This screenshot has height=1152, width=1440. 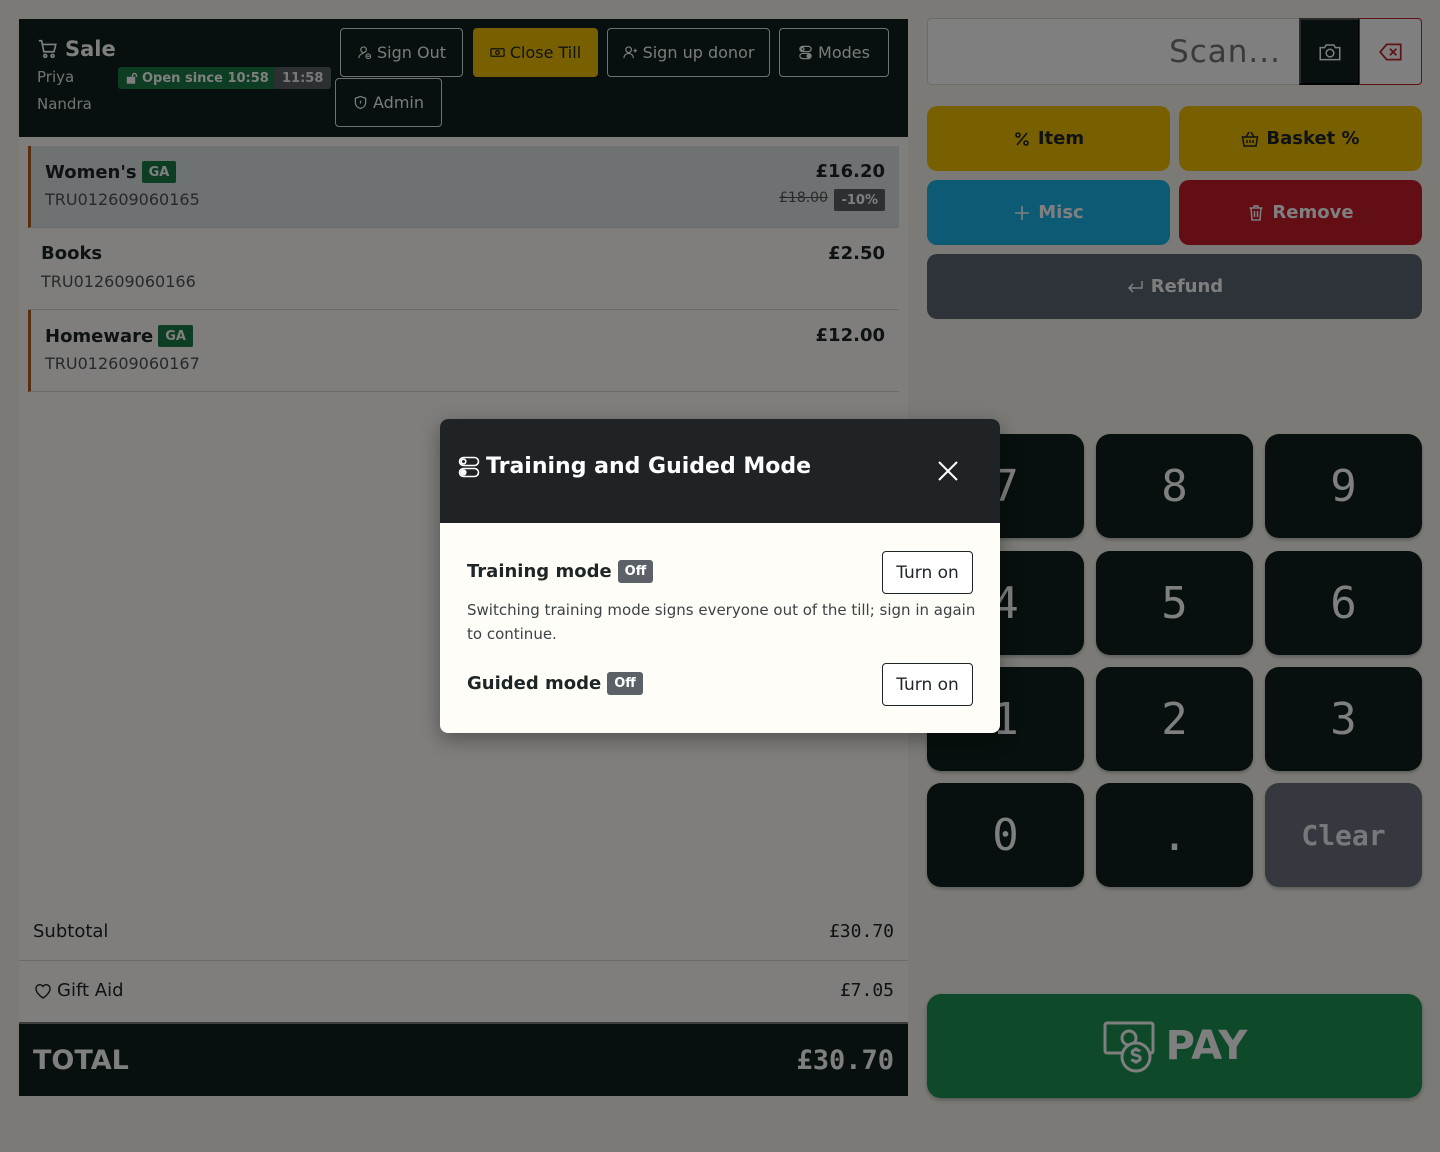 I want to click on close-icon, so click(x=948, y=471).